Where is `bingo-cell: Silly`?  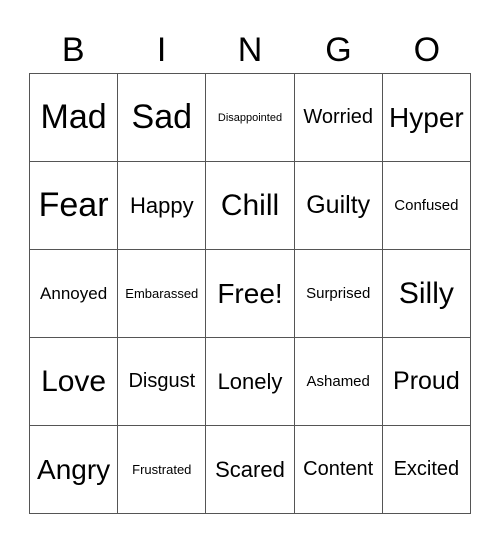
bingo-cell: Silly is located at coordinates (426, 294).